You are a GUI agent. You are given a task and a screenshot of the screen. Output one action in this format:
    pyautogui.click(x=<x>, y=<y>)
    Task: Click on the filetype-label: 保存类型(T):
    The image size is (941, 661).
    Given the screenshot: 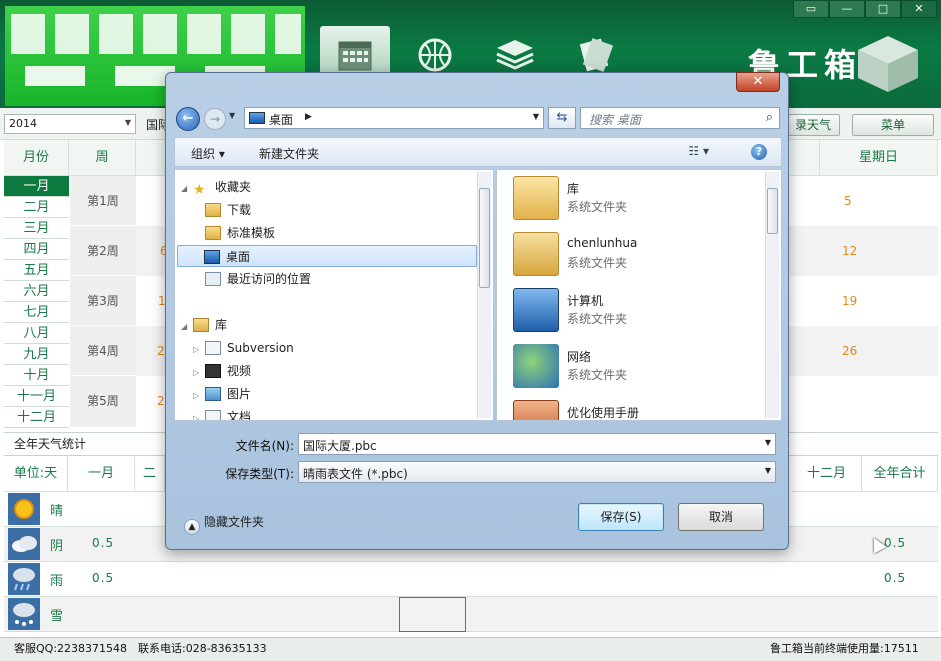 What is the action you would take?
    pyautogui.click(x=259, y=474)
    